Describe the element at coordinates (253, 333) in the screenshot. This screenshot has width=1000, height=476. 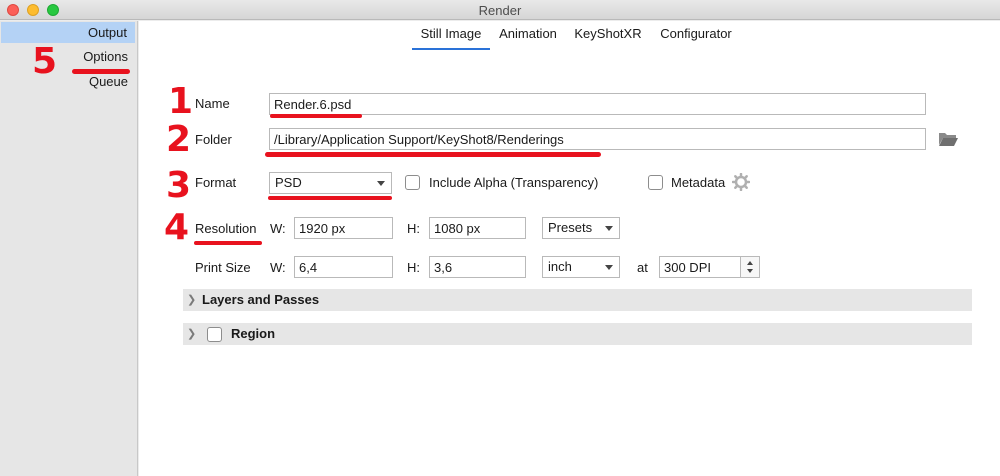
I see `region-title: Region` at that location.